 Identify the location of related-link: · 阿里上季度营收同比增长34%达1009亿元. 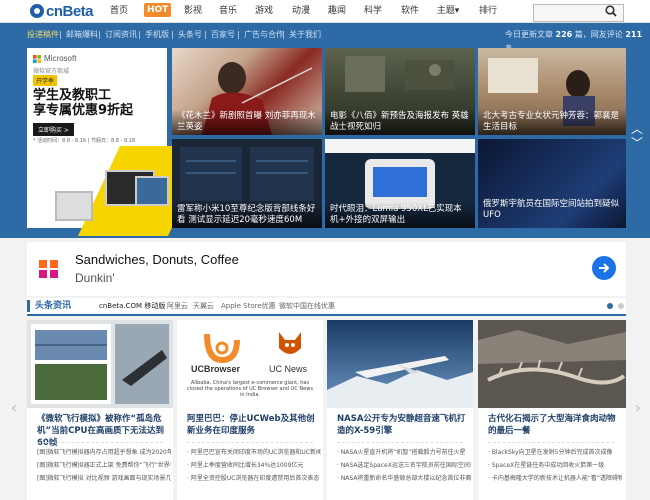
(254, 464).